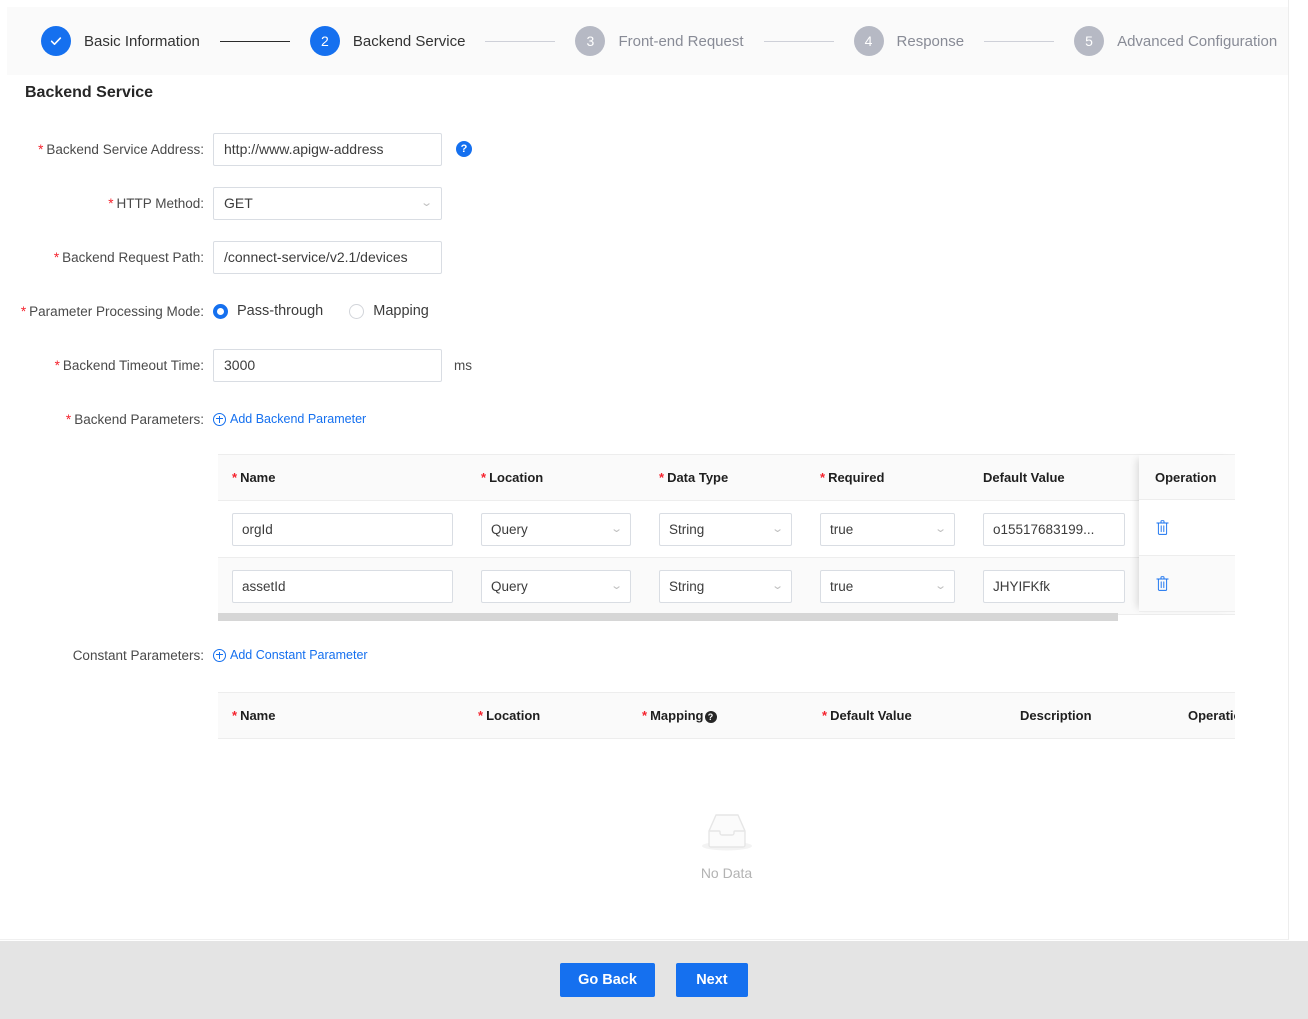  I want to click on step-response: 4 Response, so click(909, 41).